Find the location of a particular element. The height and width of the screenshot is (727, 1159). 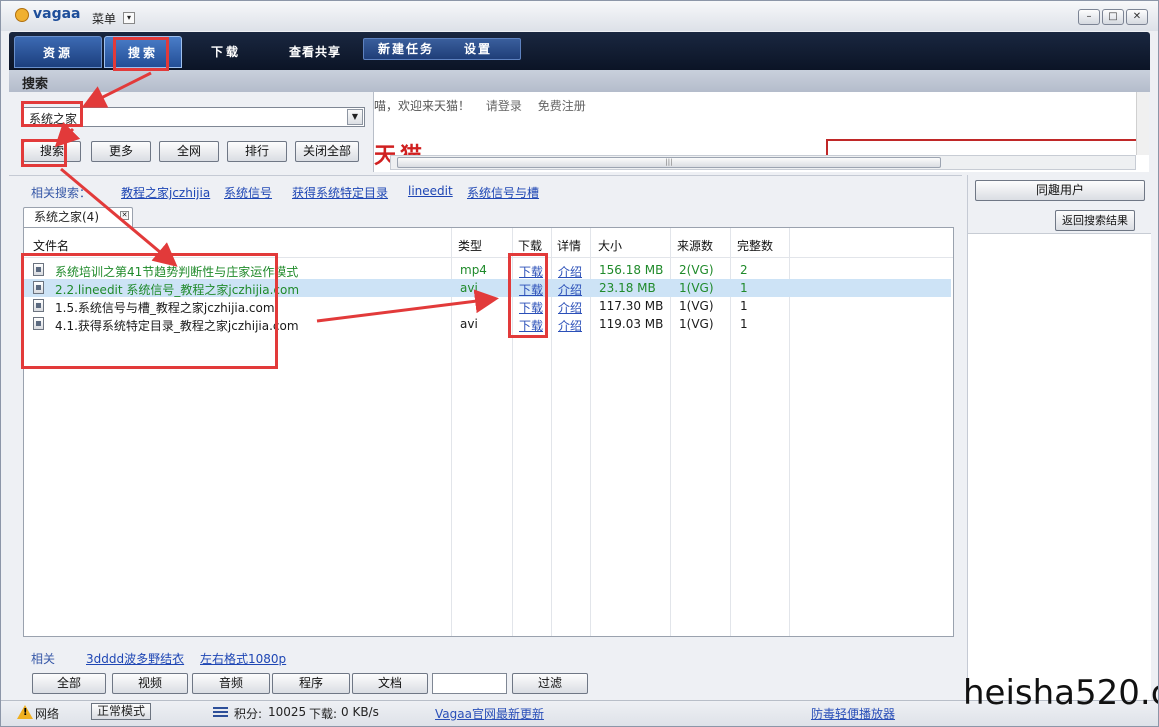

result-tab: 系统之家(4) ✕ is located at coordinates (78, 217).